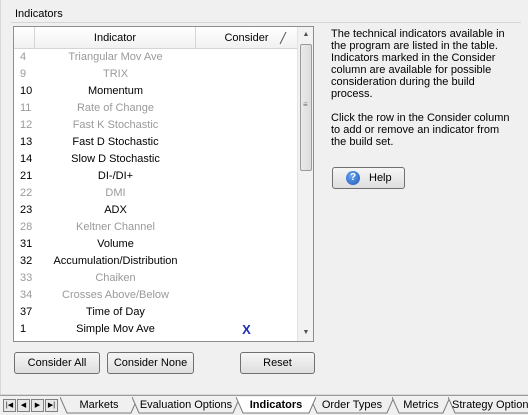 The width and height of the screenshot is (528, 415). I want to click on row-index: 28, so click(26, 227).